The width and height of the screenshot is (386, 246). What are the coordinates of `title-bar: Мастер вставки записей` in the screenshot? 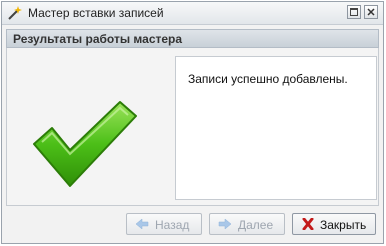 It's located at (192, 13).